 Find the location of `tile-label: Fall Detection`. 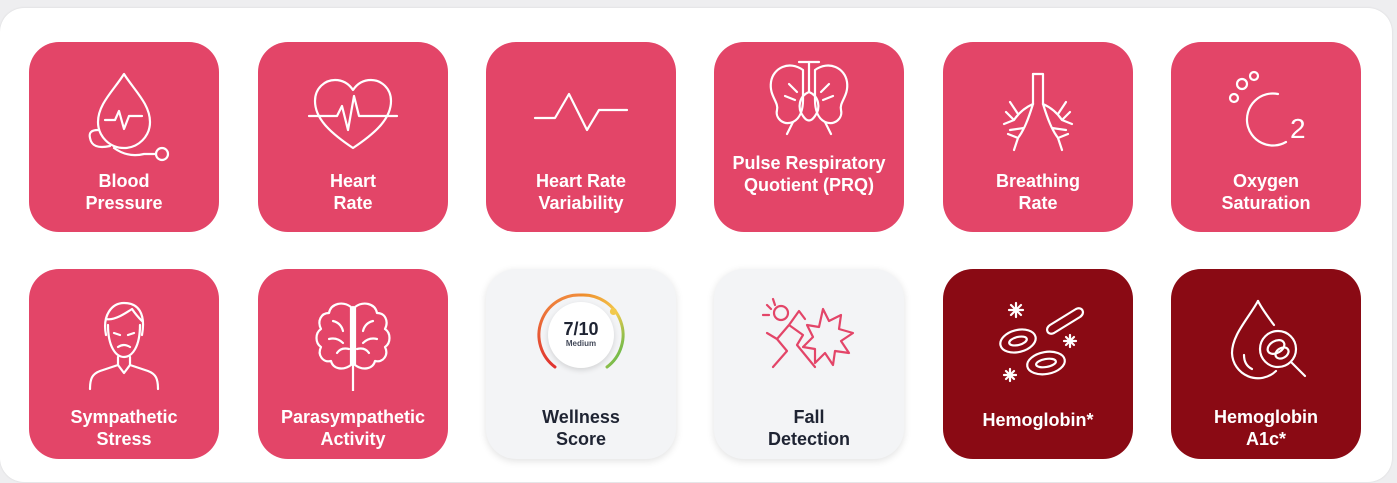

tile-label: Fall Detection is located at coordinates (809, 428).